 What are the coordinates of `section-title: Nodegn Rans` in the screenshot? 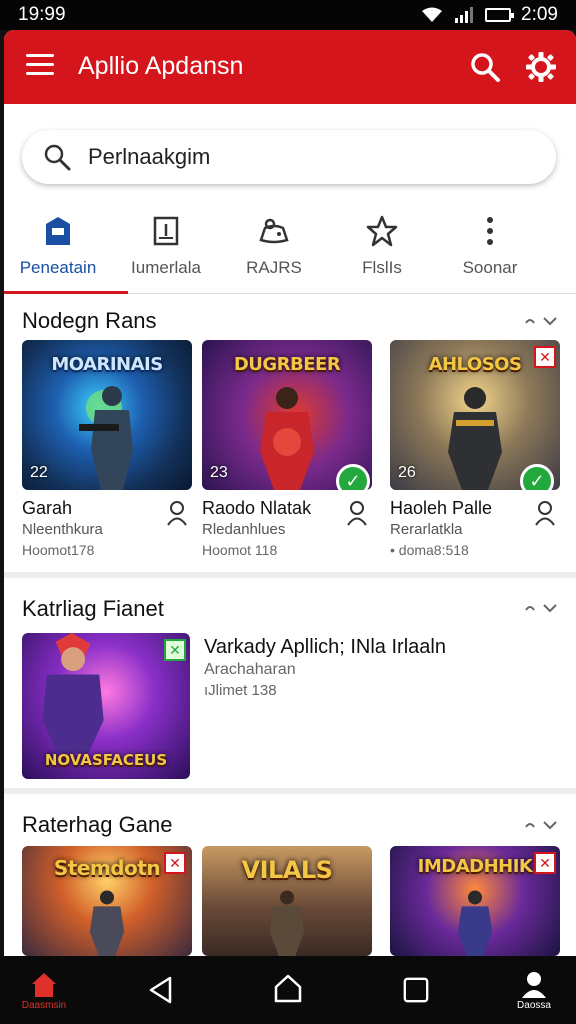 It's located at (89, 320).